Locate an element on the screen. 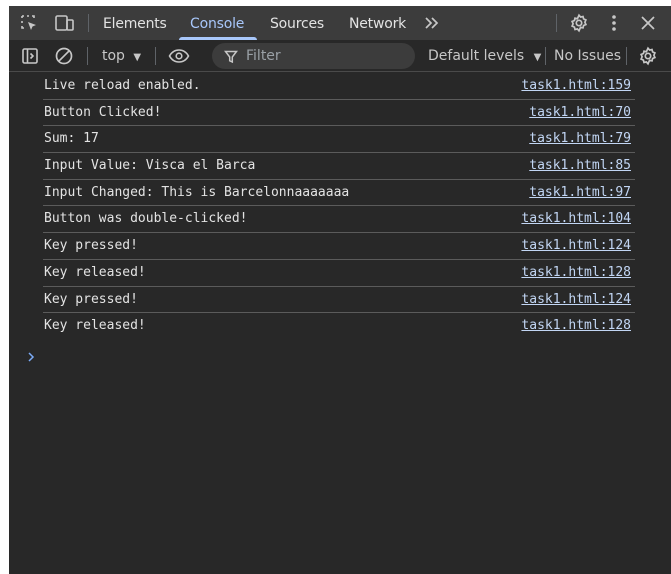 This screenshot has width=671, height=574. source-link: task1.html:104 is located at coordinates (576, 218).